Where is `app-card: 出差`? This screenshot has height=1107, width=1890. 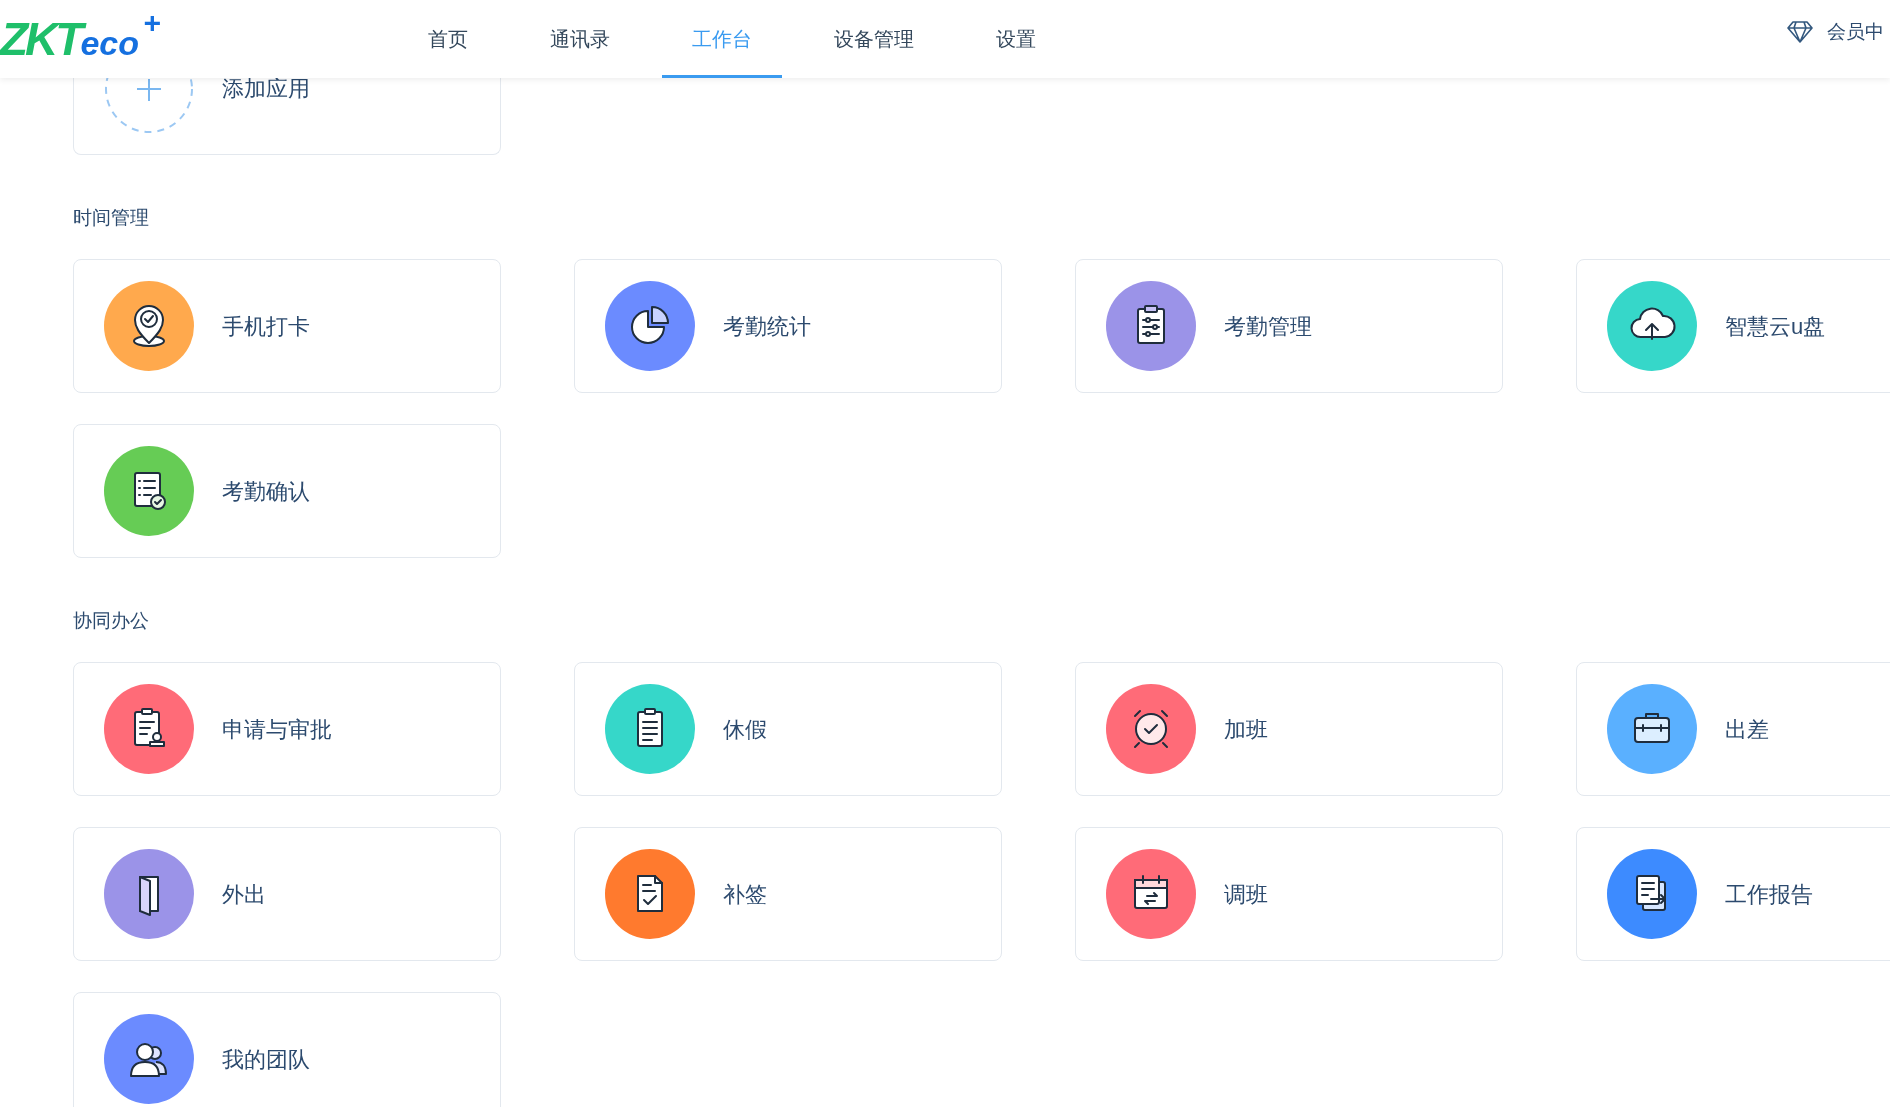
app-card: 出差 is located at coordinates (1733, 729).